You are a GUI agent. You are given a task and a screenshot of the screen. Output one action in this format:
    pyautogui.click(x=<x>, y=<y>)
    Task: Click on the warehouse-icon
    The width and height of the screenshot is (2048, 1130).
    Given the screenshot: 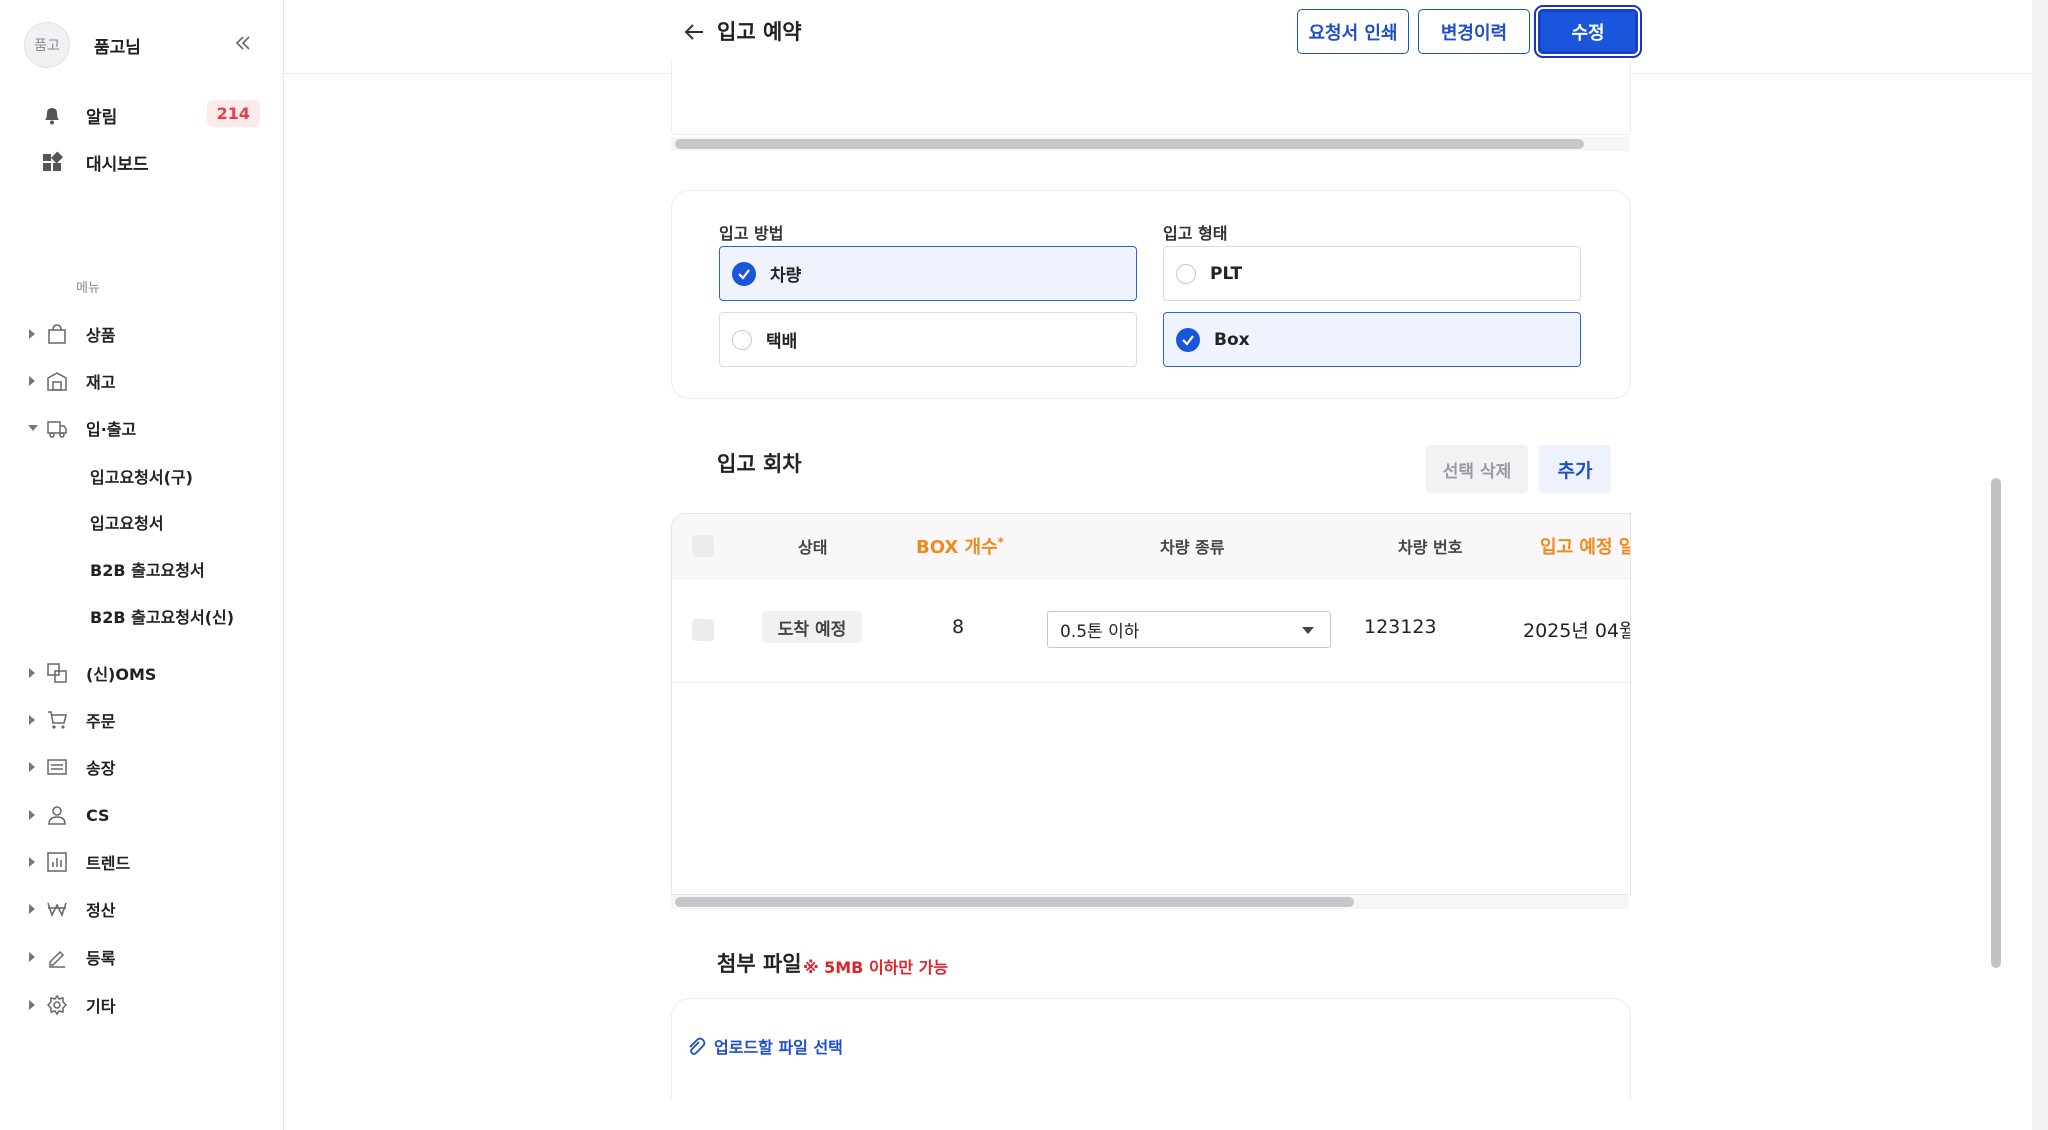 What is the action you would take?
    pyautogui.click(x=57, y=381)
    